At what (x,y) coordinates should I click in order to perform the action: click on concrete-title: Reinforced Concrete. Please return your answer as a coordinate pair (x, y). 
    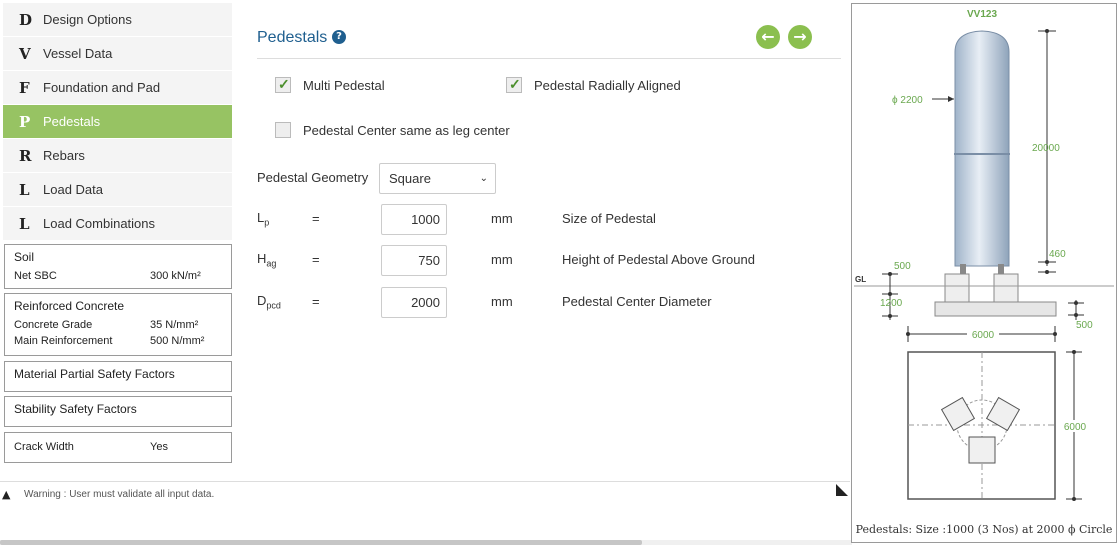
    Looking at the image, I should click on (69, 306).